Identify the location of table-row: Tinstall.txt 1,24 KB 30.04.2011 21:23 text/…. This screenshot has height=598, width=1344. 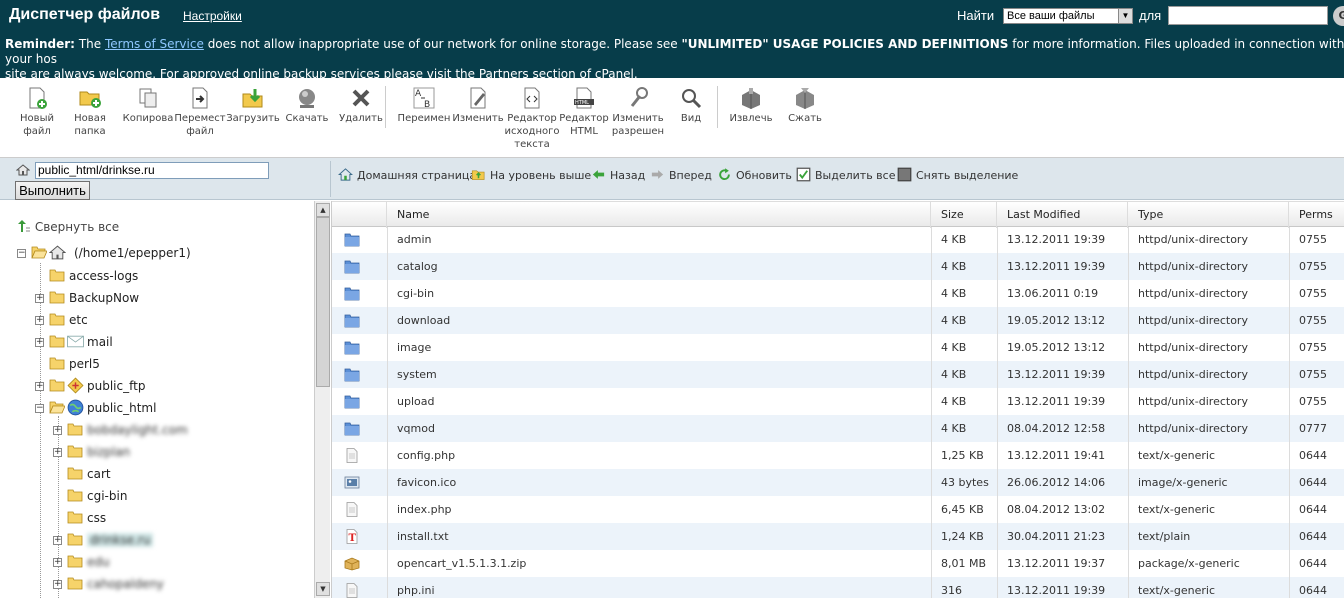
(838, 536).